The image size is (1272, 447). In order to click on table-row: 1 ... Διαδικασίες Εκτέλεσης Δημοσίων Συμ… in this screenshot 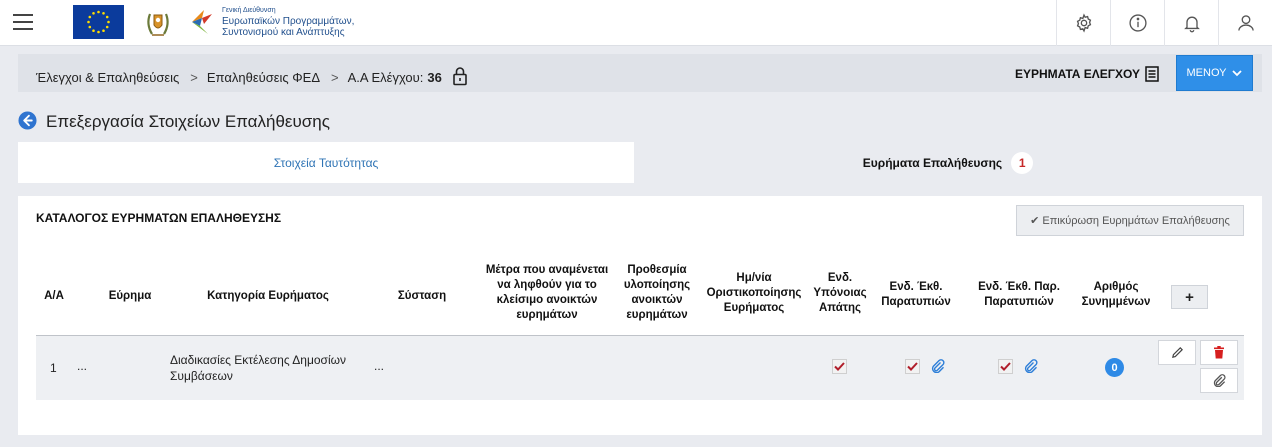, I will do `click(640, 368)`.